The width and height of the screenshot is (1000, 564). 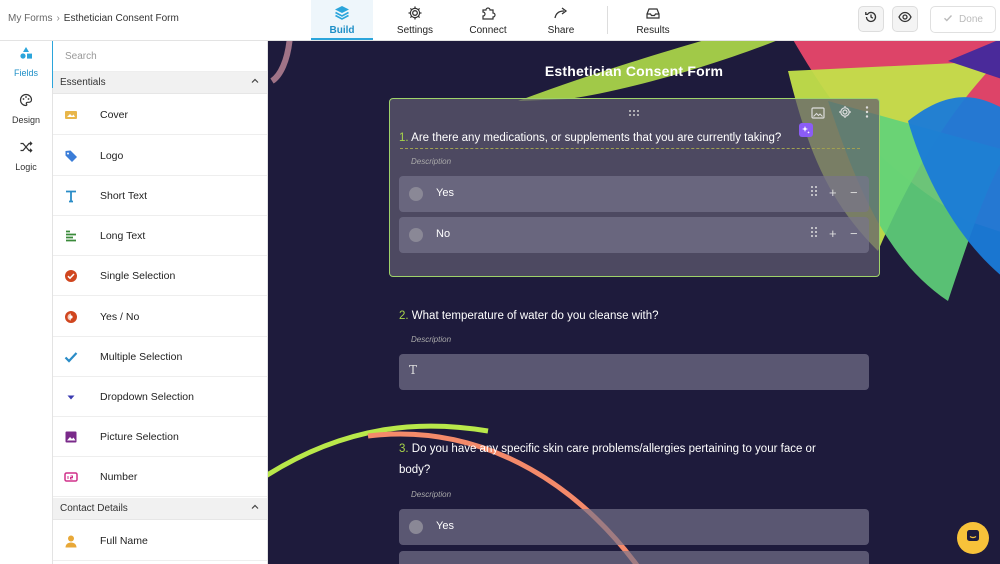 I want to click on inbox-icon, so click(x=653, y=13).